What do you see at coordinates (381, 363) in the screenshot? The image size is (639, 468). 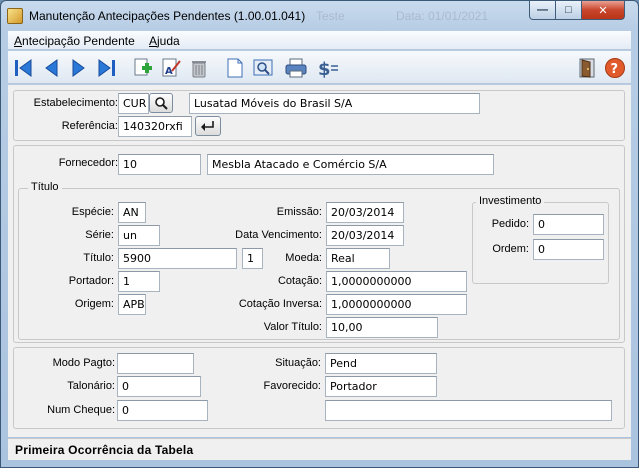 I see `situacao-field: Pend` at bounding box center [381, 363].